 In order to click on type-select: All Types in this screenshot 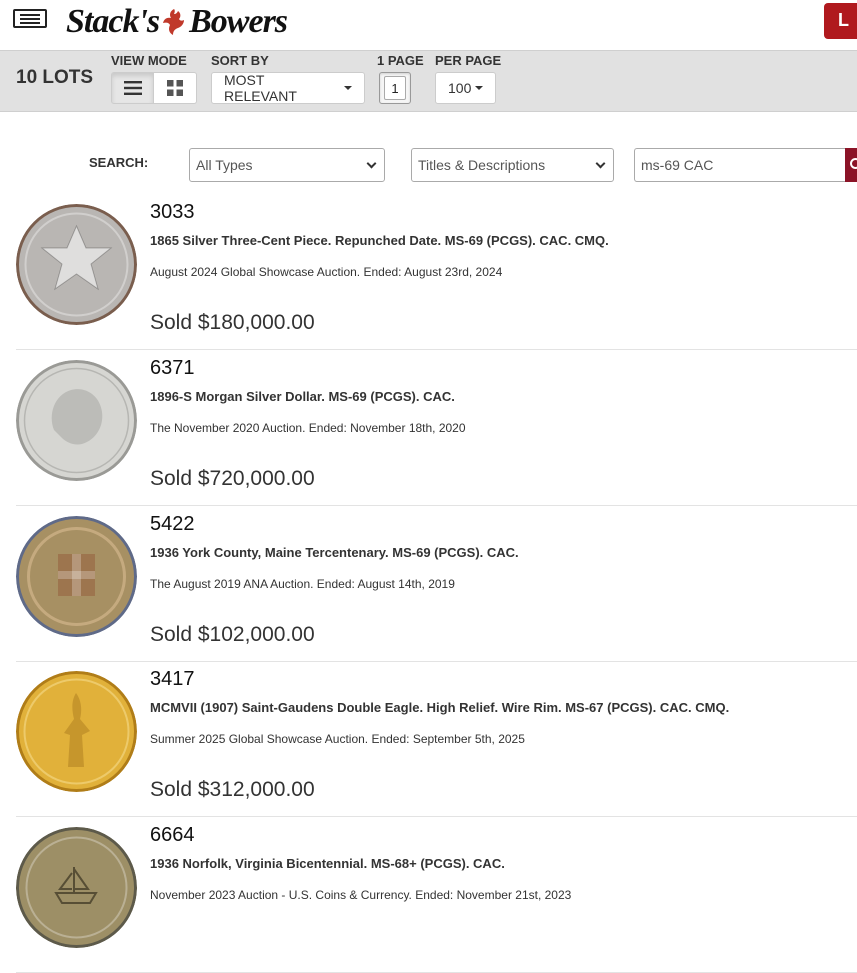, I will do `click(287, 165)`.